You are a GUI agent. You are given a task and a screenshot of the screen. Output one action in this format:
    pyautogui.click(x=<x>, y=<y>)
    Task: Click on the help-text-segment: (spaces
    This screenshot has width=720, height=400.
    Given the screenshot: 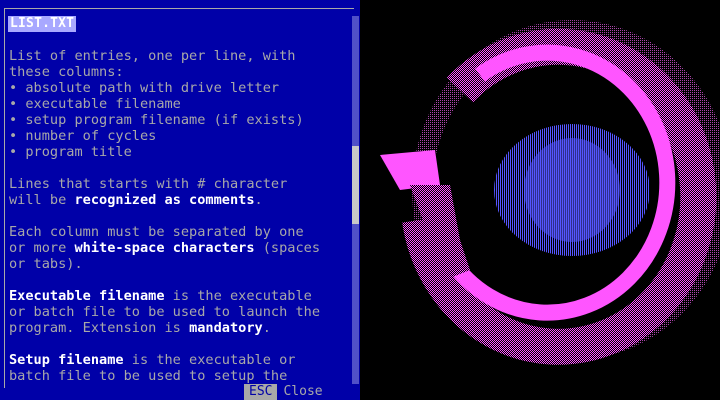 What is the action you would take?
    pyautogui.click(x=287, y=248)
    